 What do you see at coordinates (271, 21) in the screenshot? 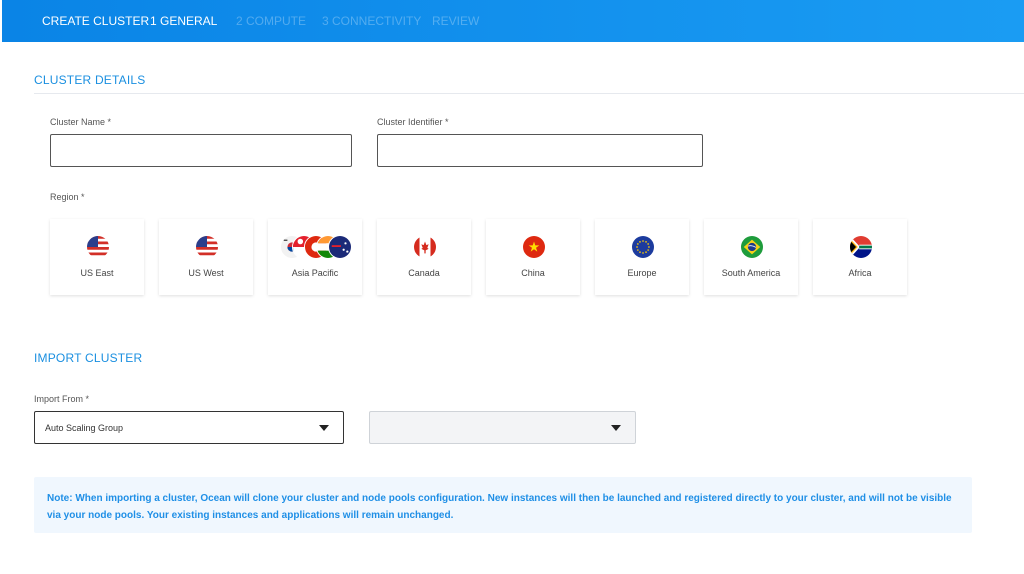
I see `step-compute: 2 COMPUTE` at bounding box center [271, 21].